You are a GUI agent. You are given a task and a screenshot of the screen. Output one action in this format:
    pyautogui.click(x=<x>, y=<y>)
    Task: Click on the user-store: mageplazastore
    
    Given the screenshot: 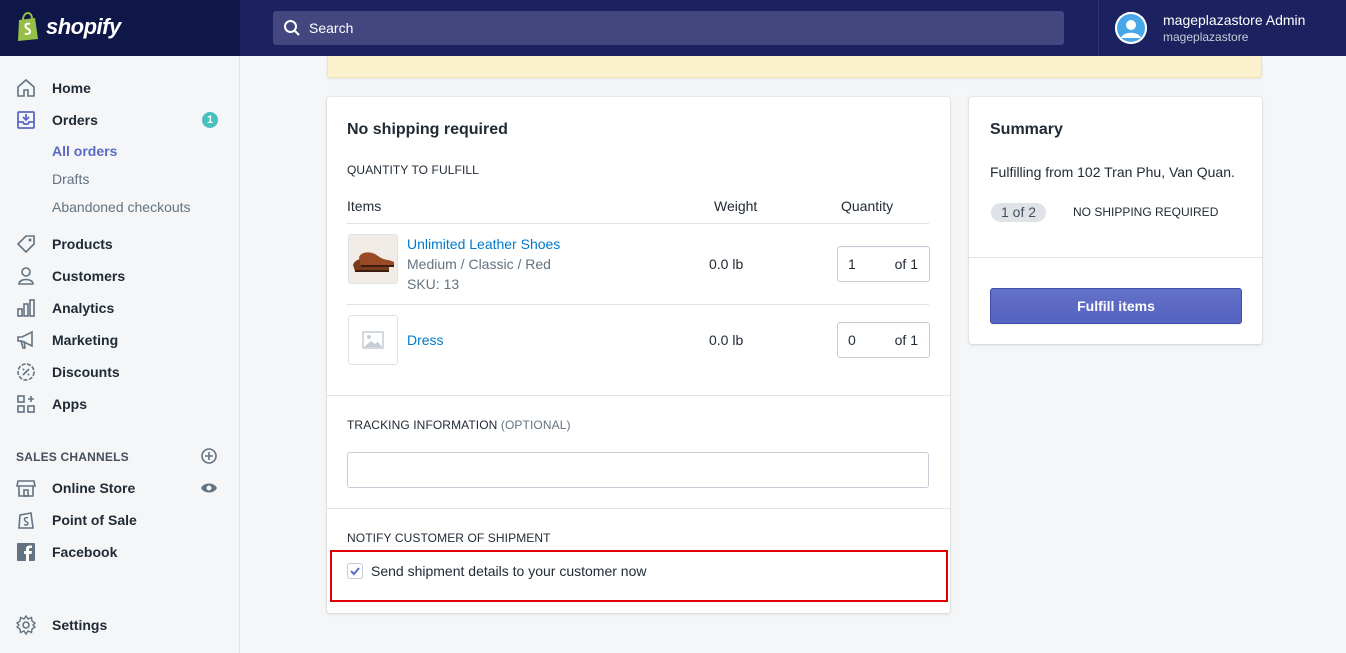 What is the action you would take?
    pyautogui.click(x=1206, y=37)
    